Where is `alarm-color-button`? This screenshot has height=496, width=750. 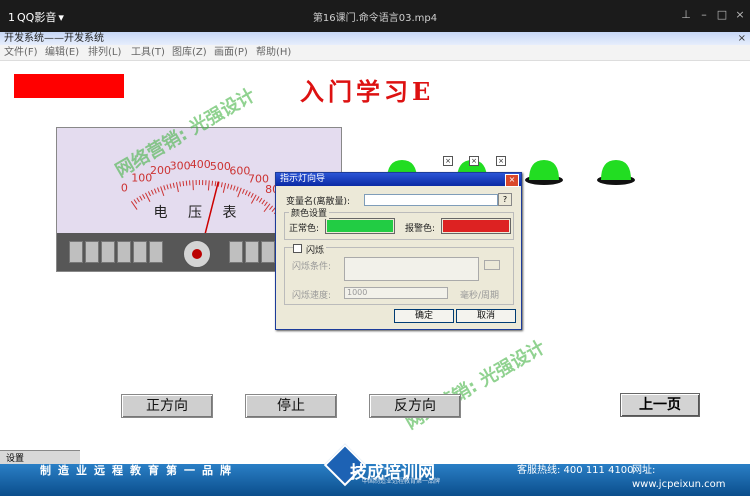
alarm-color-button is located at coordinates (476, 226).